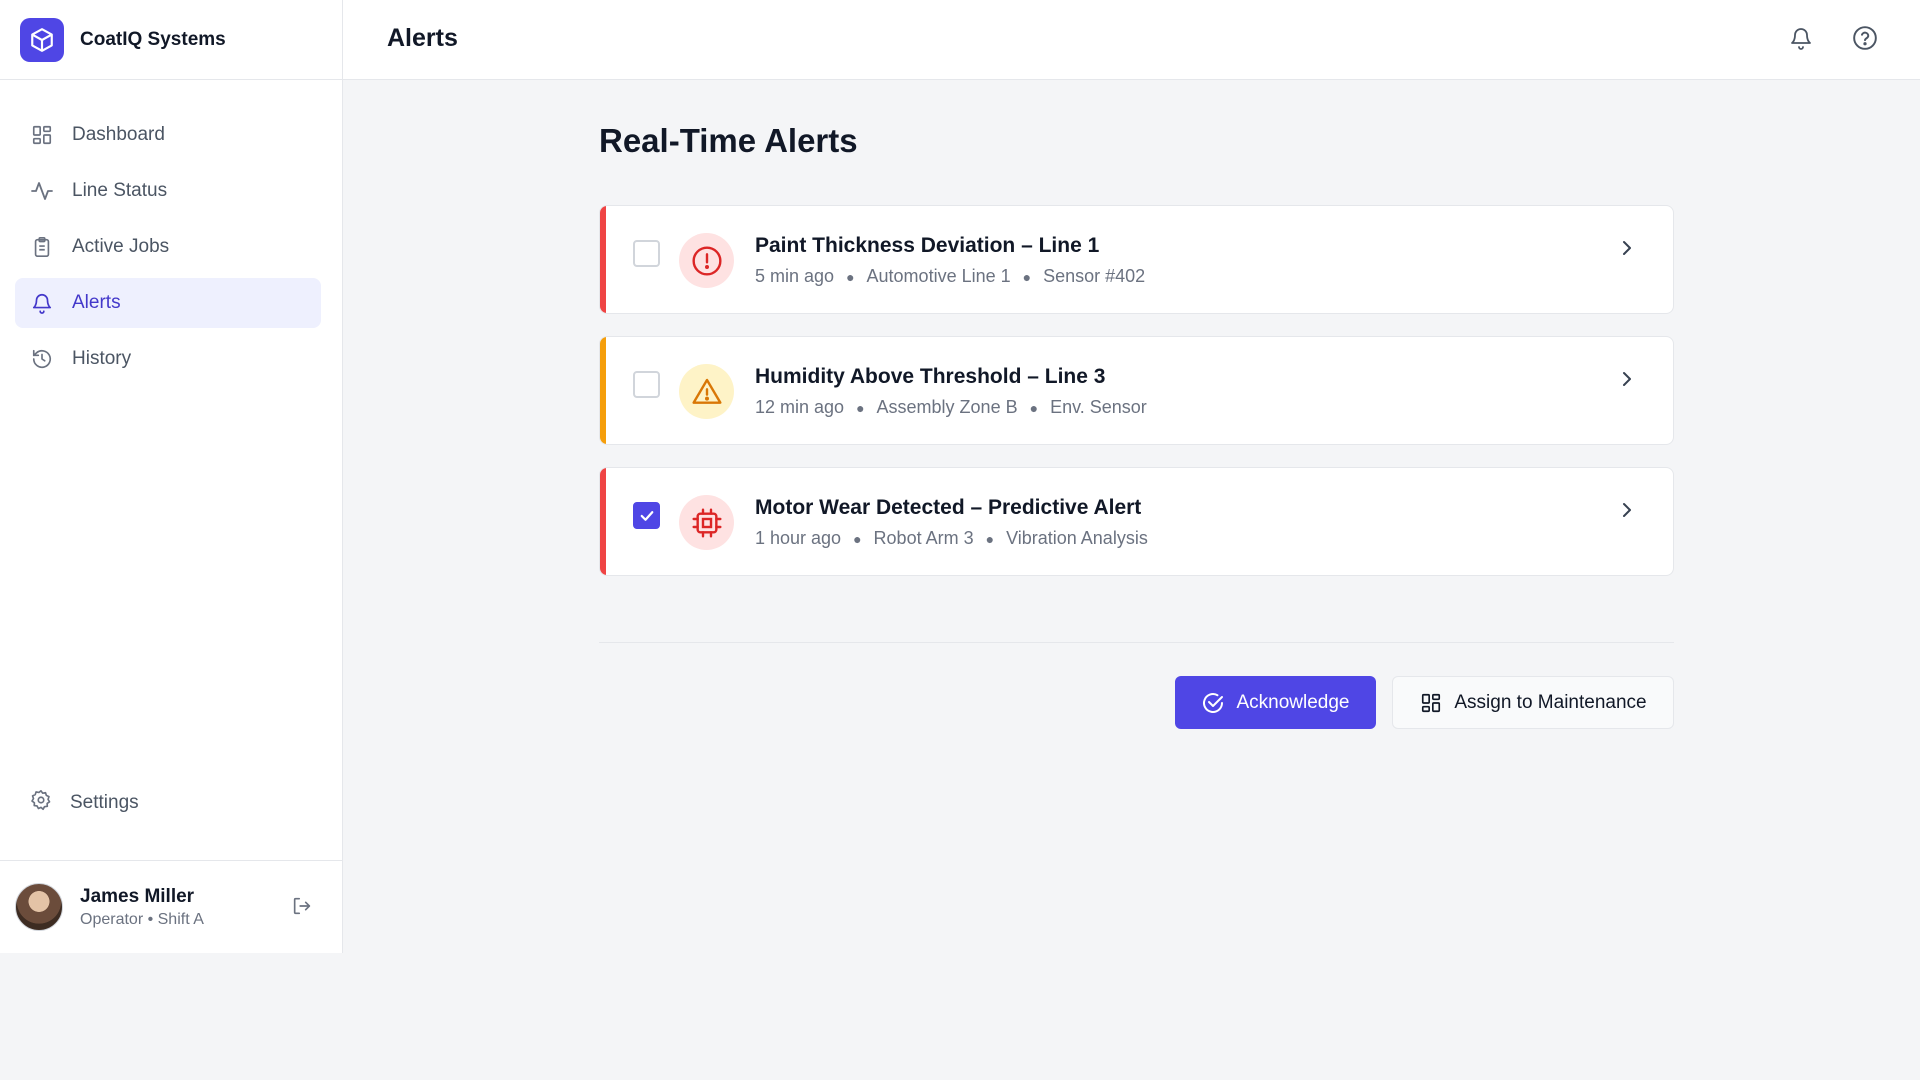 Image resolution: width=1920 pixels, height=1080 pixels. Describe the element at coordinates (938, 276) in the screenshot. I see `alert-location: Automotive Line 1` at that location.